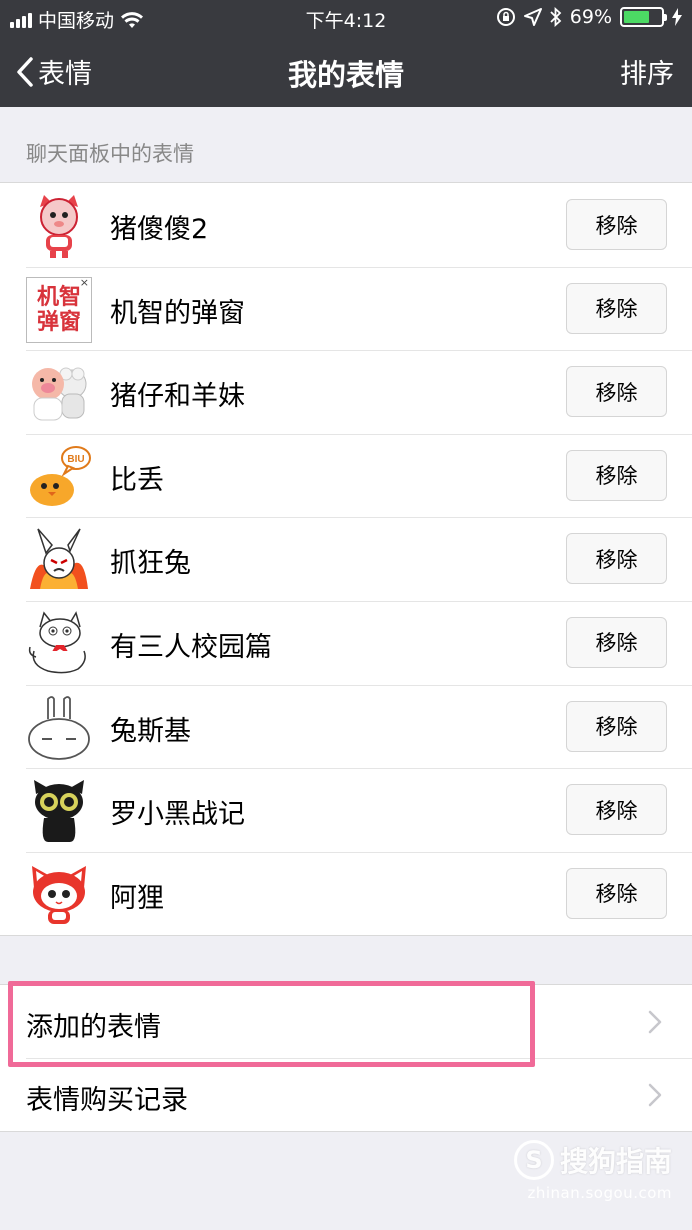  What do you see at coordinates (150, 731) in the screenshot?
I see `sticker-pack-name: 兔斯基` at bounding box center [150, 731].